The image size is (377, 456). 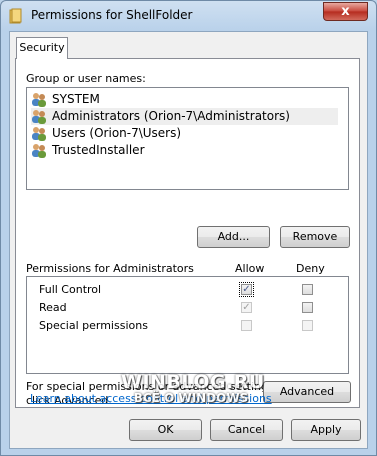 I want to click on list-item-label: Users (Orion-7\Users), so click(x=117, y=133).